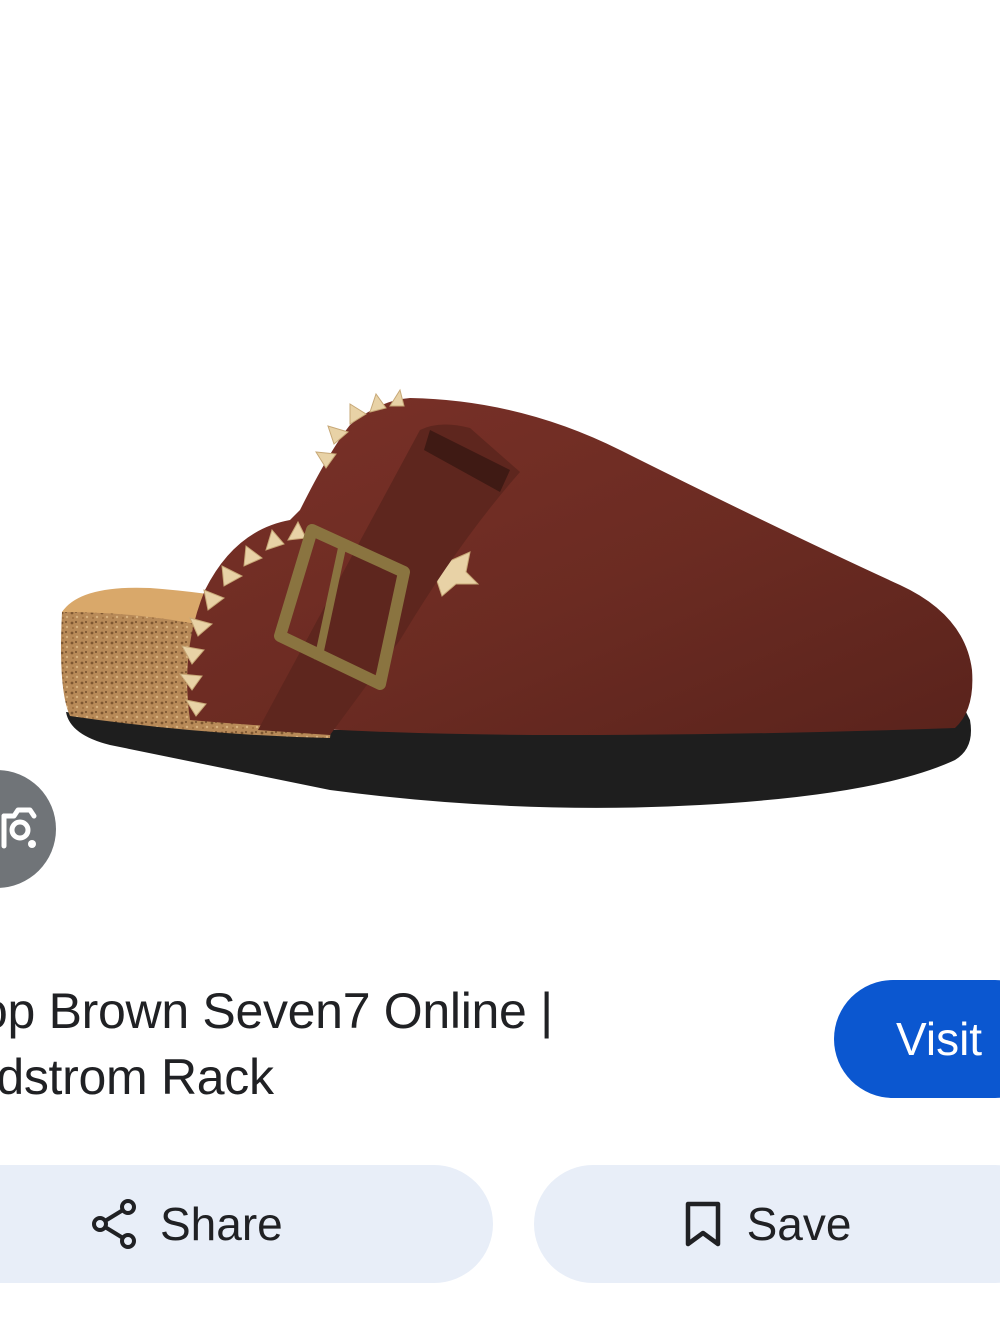  Describe the element at coordinates (20, 829) in the screenshot. I see `lens-camera-icon` at that location.